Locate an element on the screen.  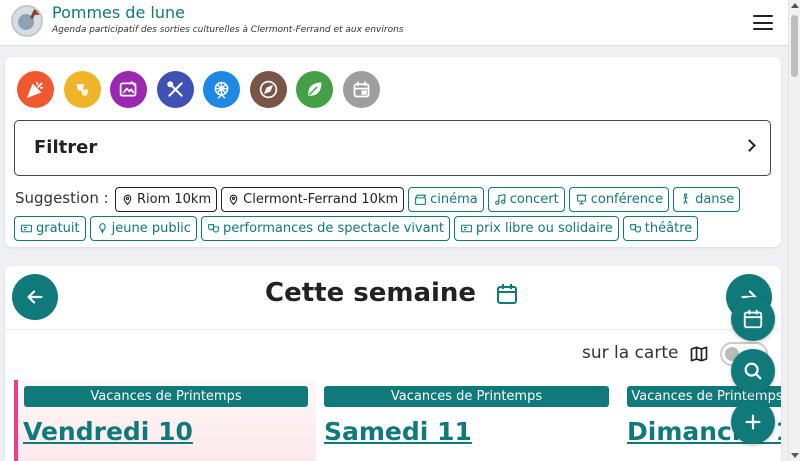
previous-week-button is located at coordinates (35, 297).